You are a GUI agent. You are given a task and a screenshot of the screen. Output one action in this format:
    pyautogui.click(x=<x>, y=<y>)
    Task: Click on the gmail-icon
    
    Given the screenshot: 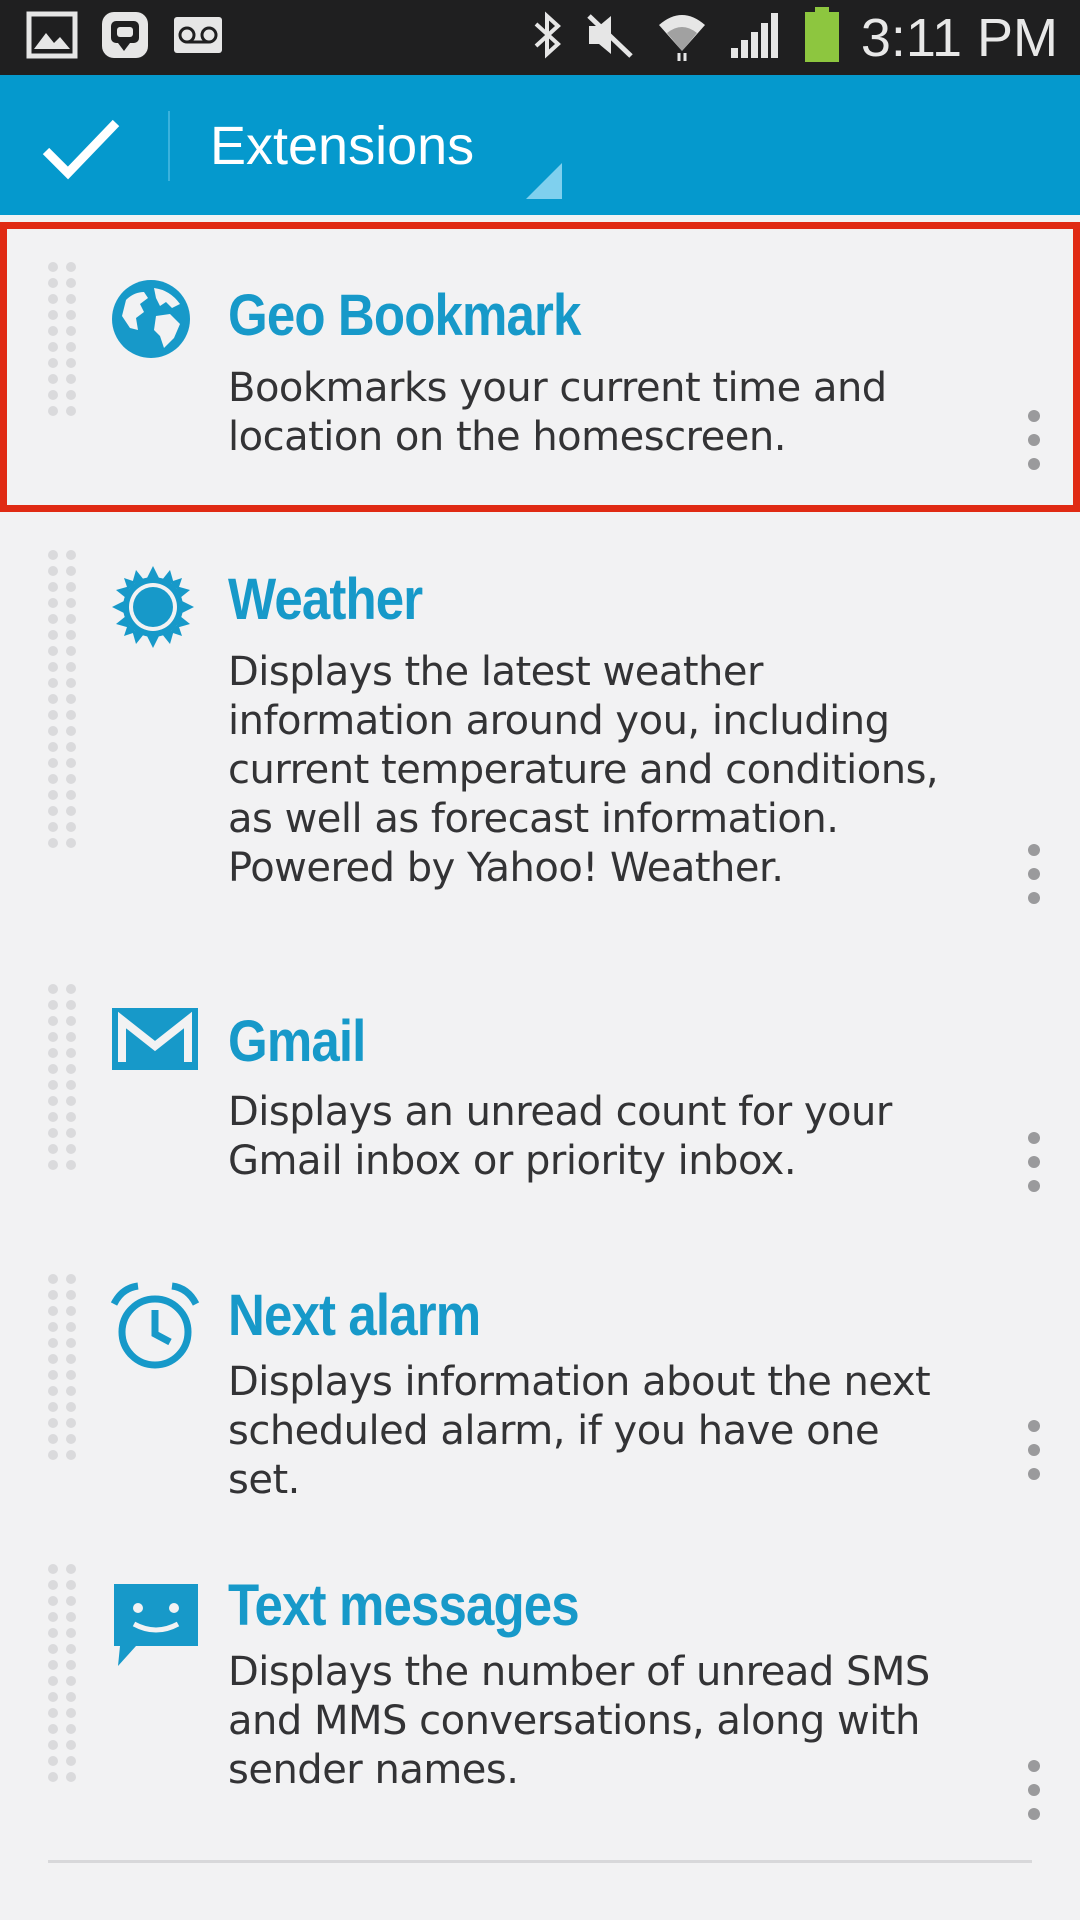 What is the action you would take?
    pyautogui.click(x=156, y=1052)
    